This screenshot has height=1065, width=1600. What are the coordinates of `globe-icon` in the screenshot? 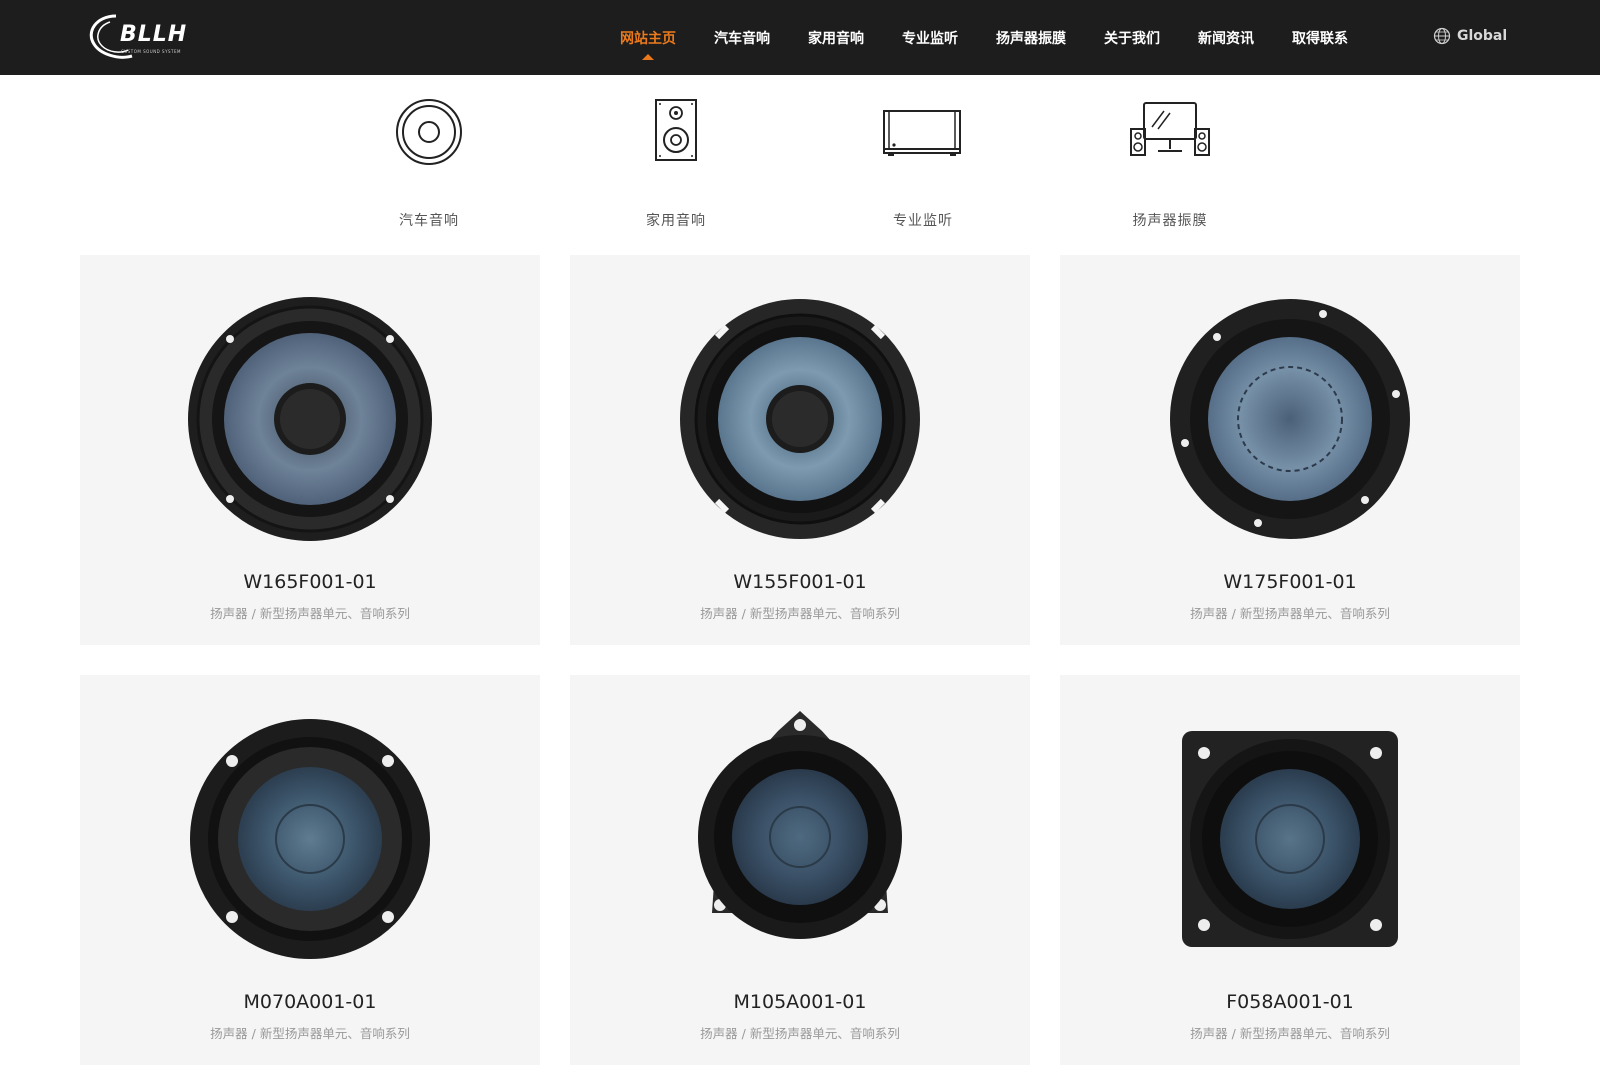 It's located at (1442, 36).